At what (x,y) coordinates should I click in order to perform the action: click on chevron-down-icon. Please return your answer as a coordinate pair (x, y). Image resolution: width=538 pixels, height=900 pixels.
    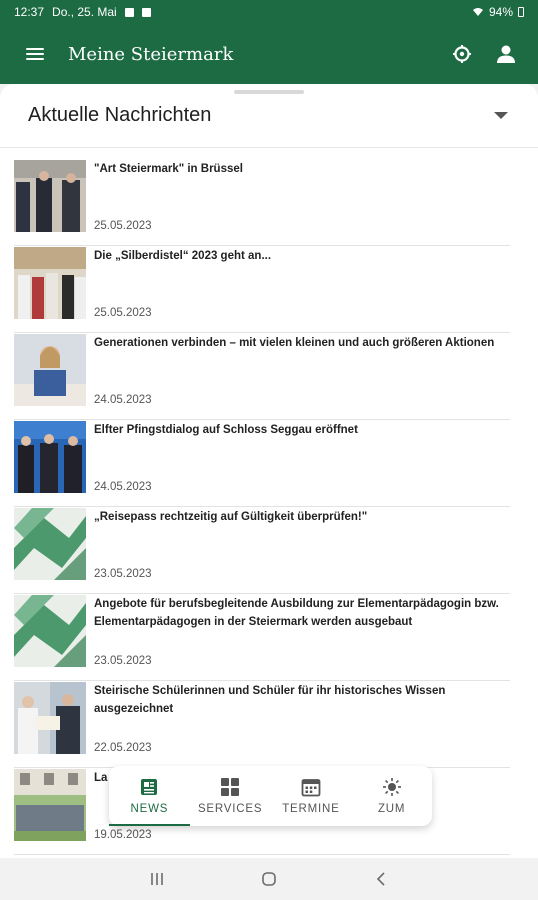
    Looking at the image, I should click on (501, 115).